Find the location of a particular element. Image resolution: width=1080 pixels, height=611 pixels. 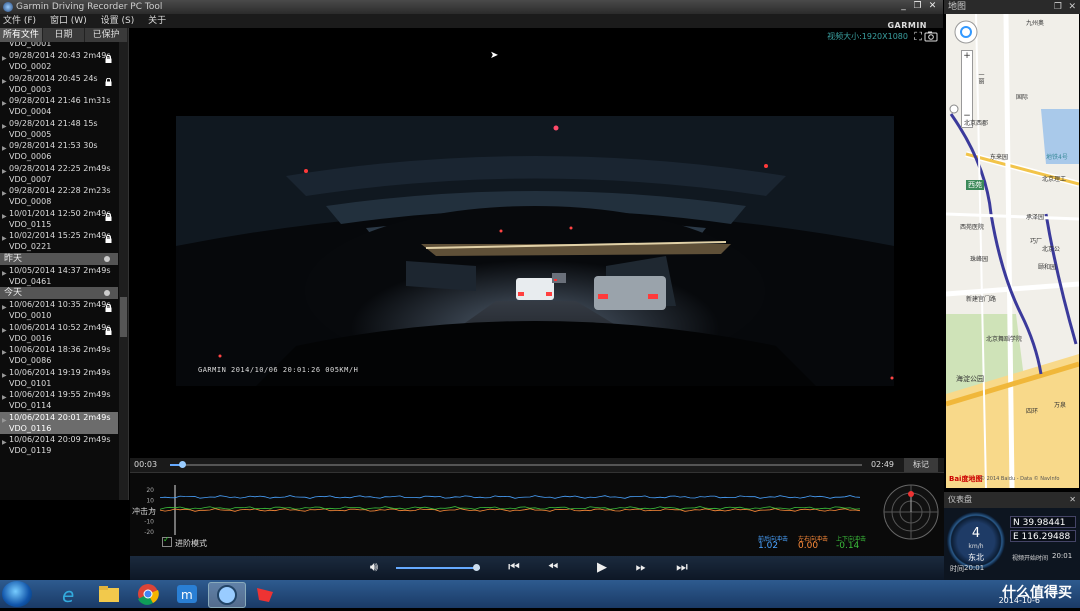

volume-slider is located at coordinates (438, 568).